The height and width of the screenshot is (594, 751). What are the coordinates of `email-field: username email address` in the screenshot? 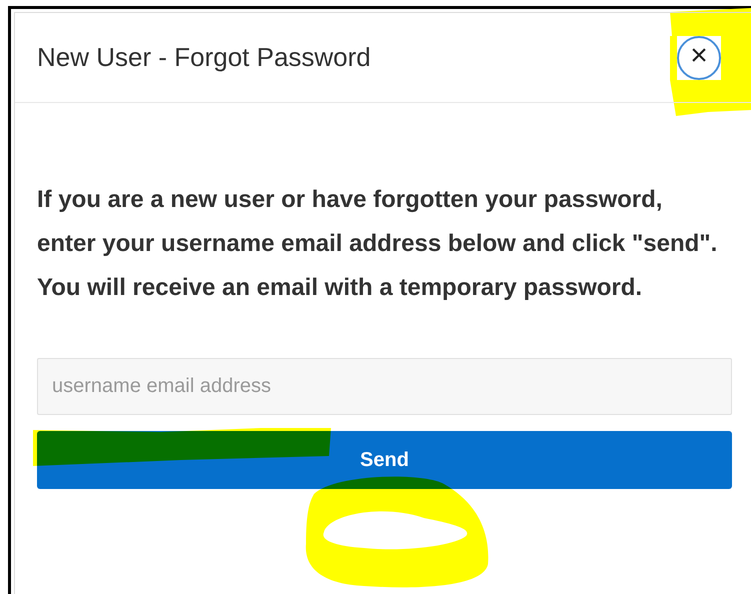 It's located at (384, 386).